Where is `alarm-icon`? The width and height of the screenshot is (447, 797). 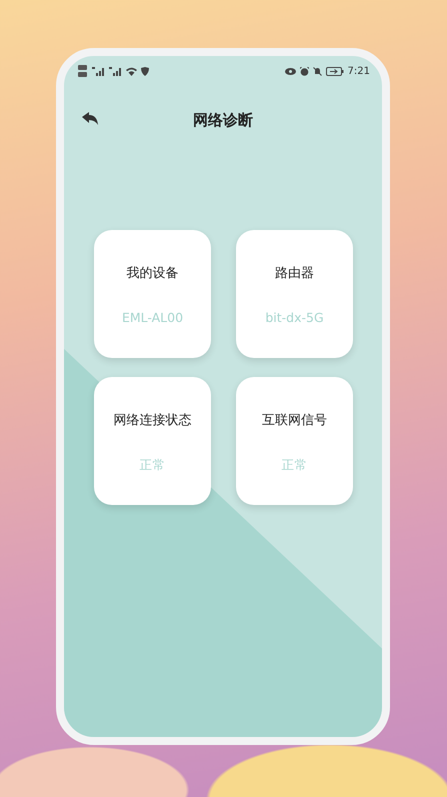
alarm-icon is located at coordinates (304, 71).